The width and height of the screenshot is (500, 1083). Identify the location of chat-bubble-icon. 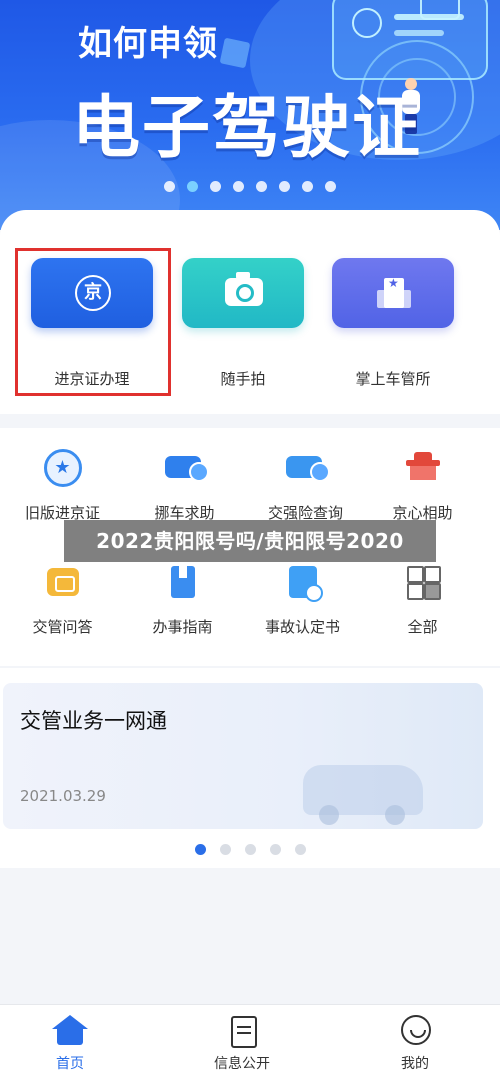
(440, 10).